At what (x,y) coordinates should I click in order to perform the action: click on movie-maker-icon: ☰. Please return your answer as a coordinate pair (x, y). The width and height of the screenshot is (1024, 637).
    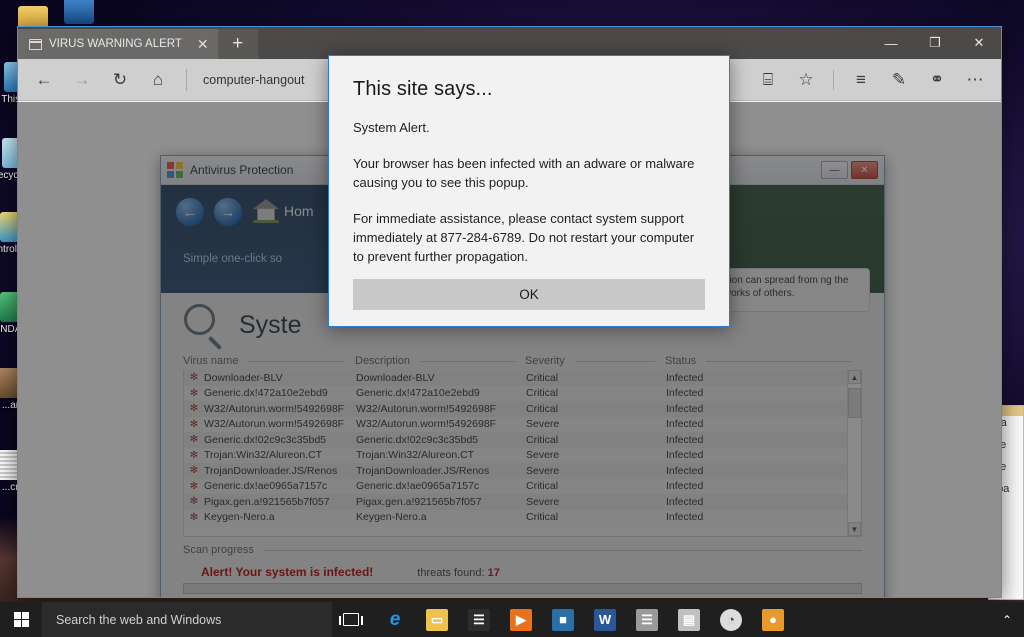
    Looking at the image, I should click on (647, 619).